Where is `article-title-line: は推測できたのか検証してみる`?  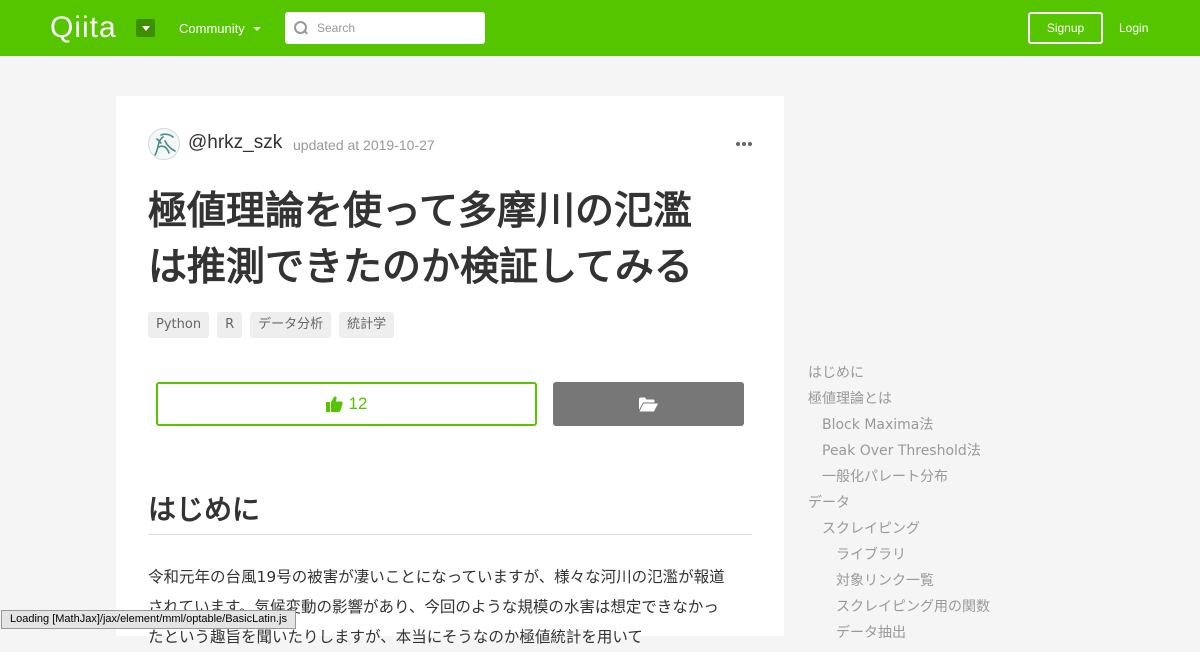 article-title-line: は推測できたのか検証してみる is located at coordinates (420, 267).